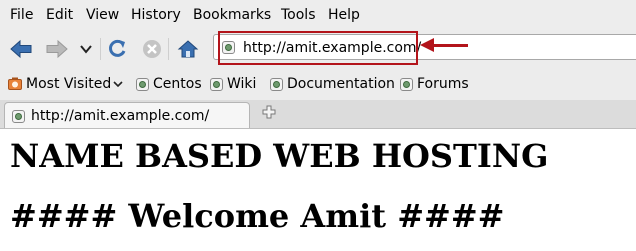 This screenshot has height=251, width=636. I want to click on tab-bar: http://amit.example.com/, so click(318, 114).